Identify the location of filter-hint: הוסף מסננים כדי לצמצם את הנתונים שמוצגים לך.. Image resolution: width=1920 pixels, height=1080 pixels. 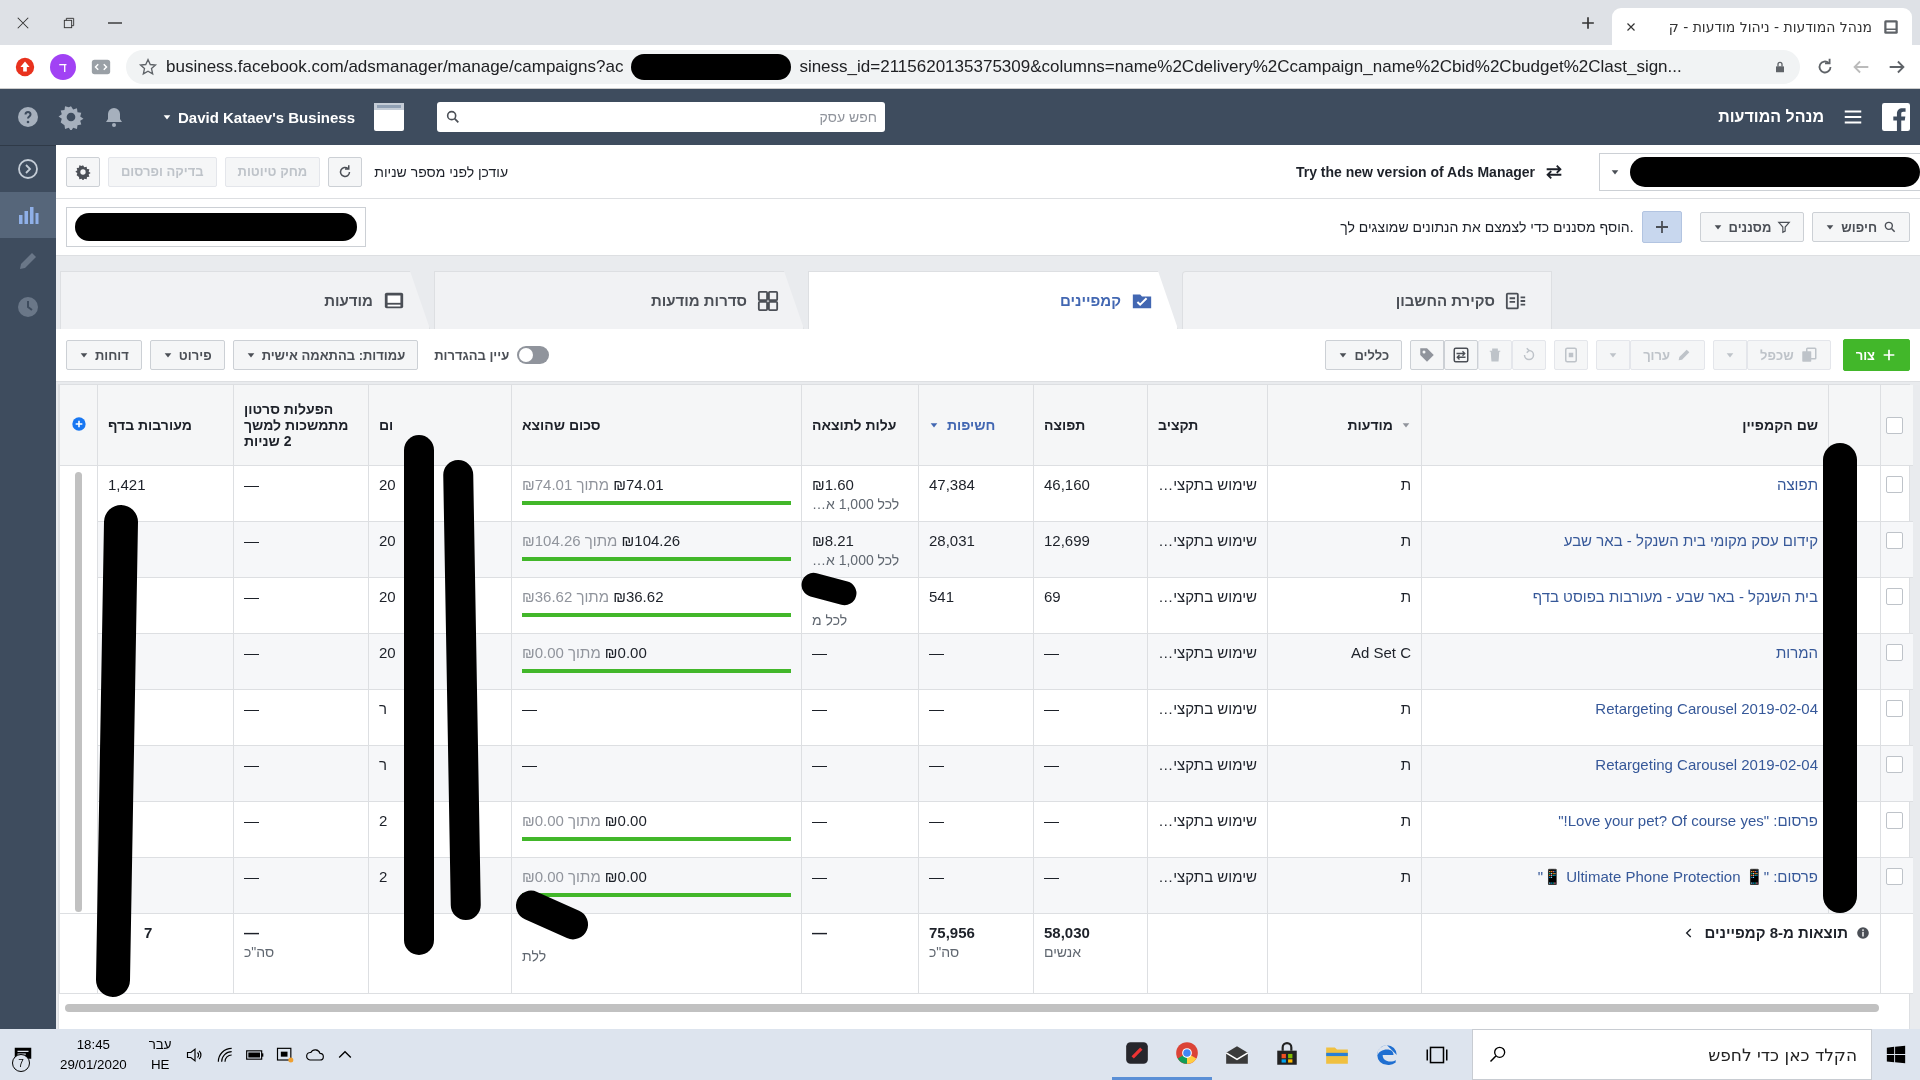
(1487, 227).